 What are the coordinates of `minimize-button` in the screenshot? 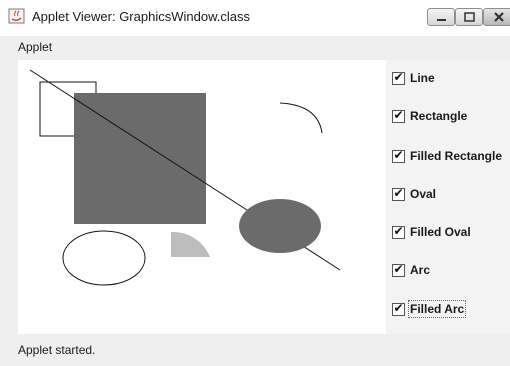 It's located at (441, 17).